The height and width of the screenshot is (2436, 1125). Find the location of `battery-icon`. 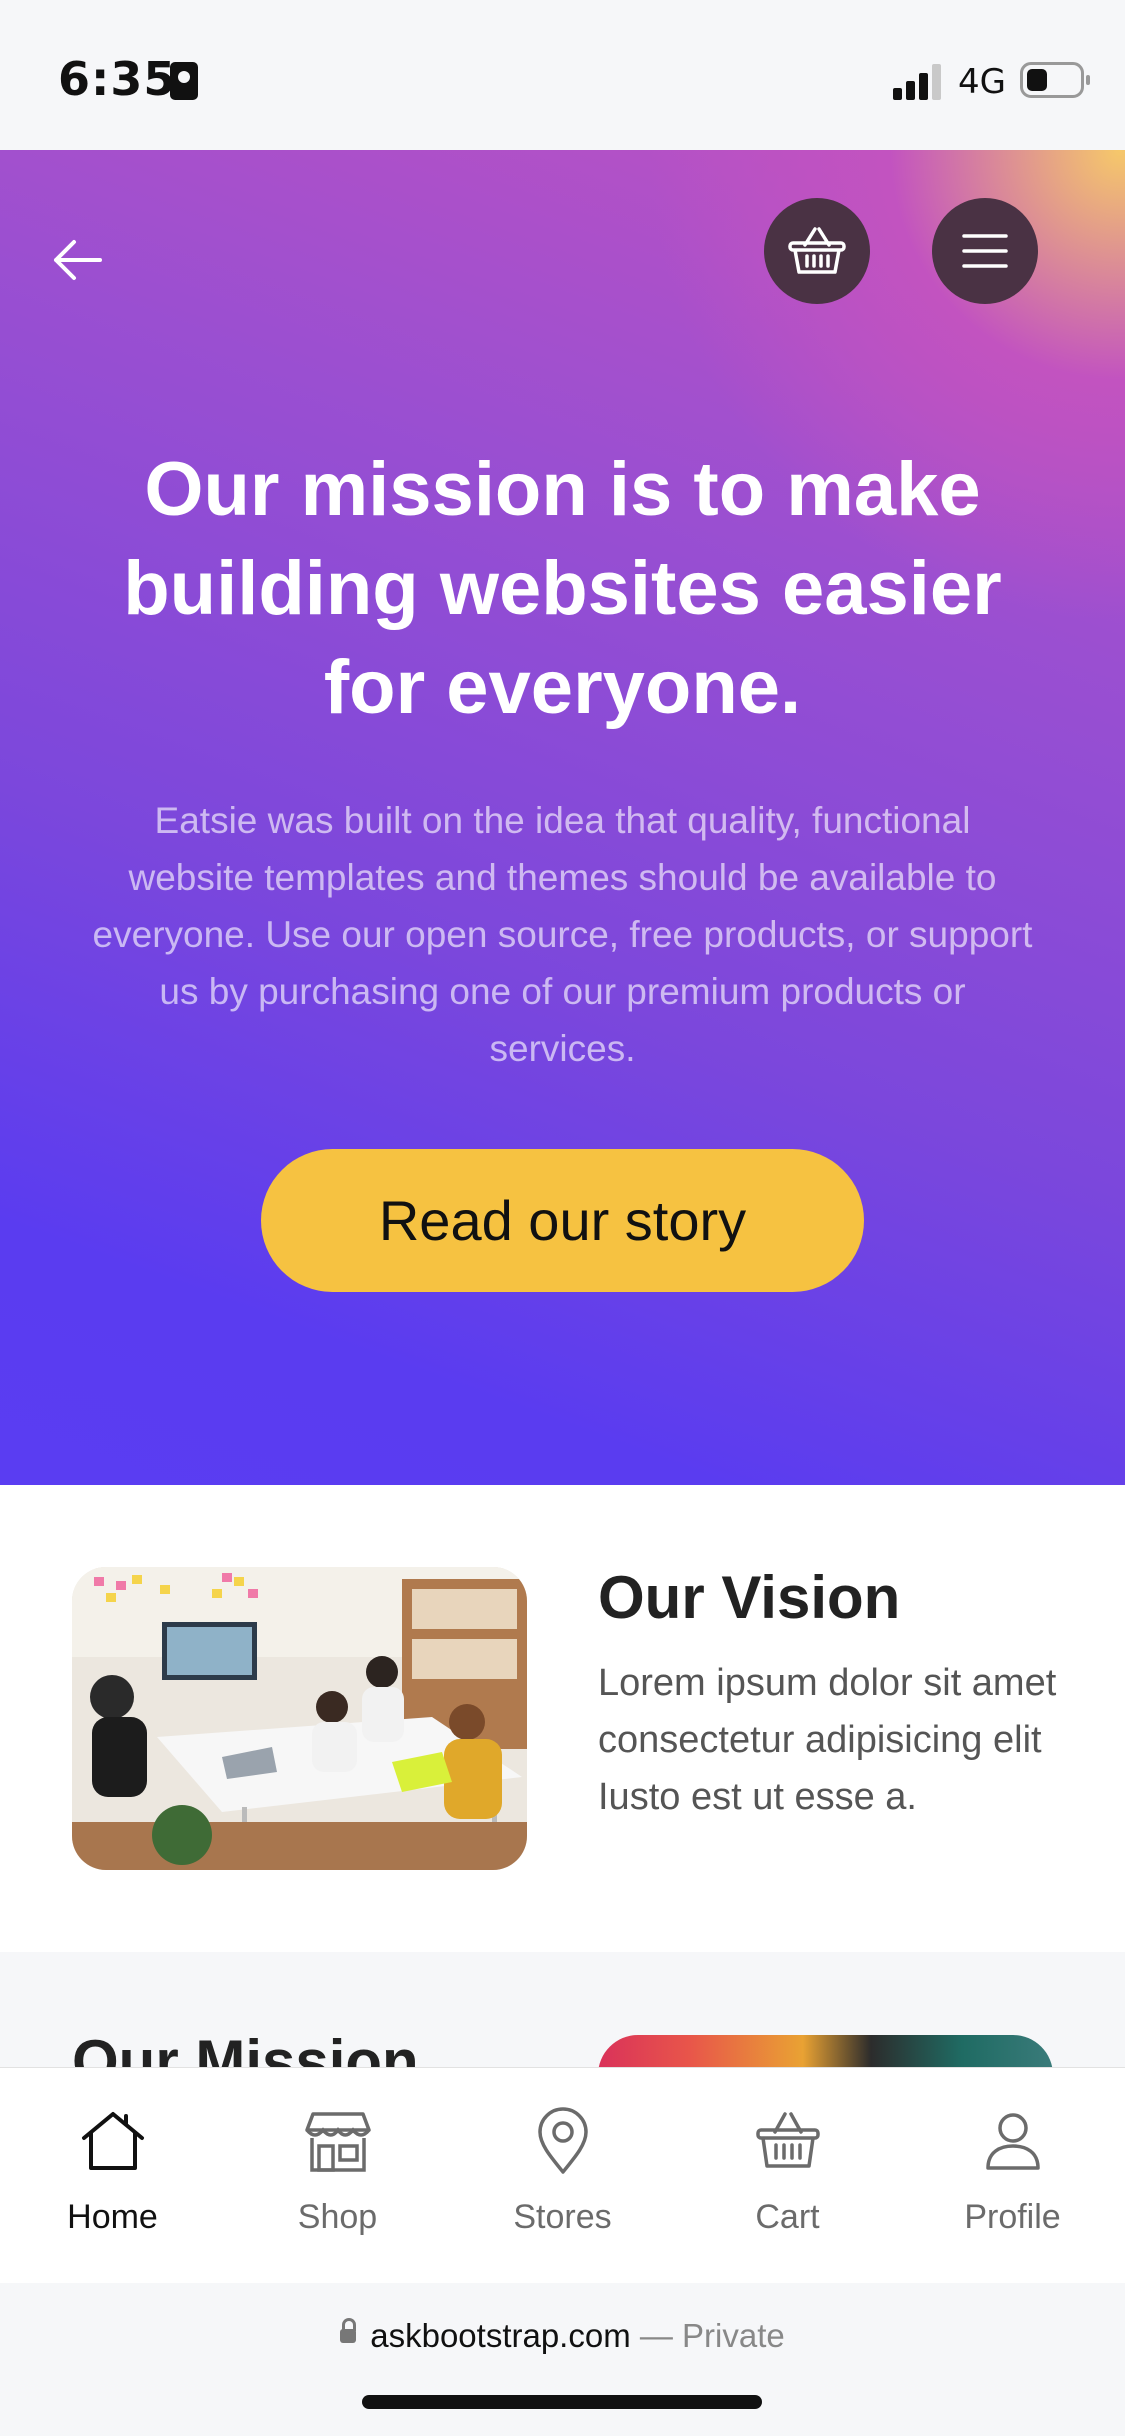

battery-icon is located at coordinates (1055, 80).